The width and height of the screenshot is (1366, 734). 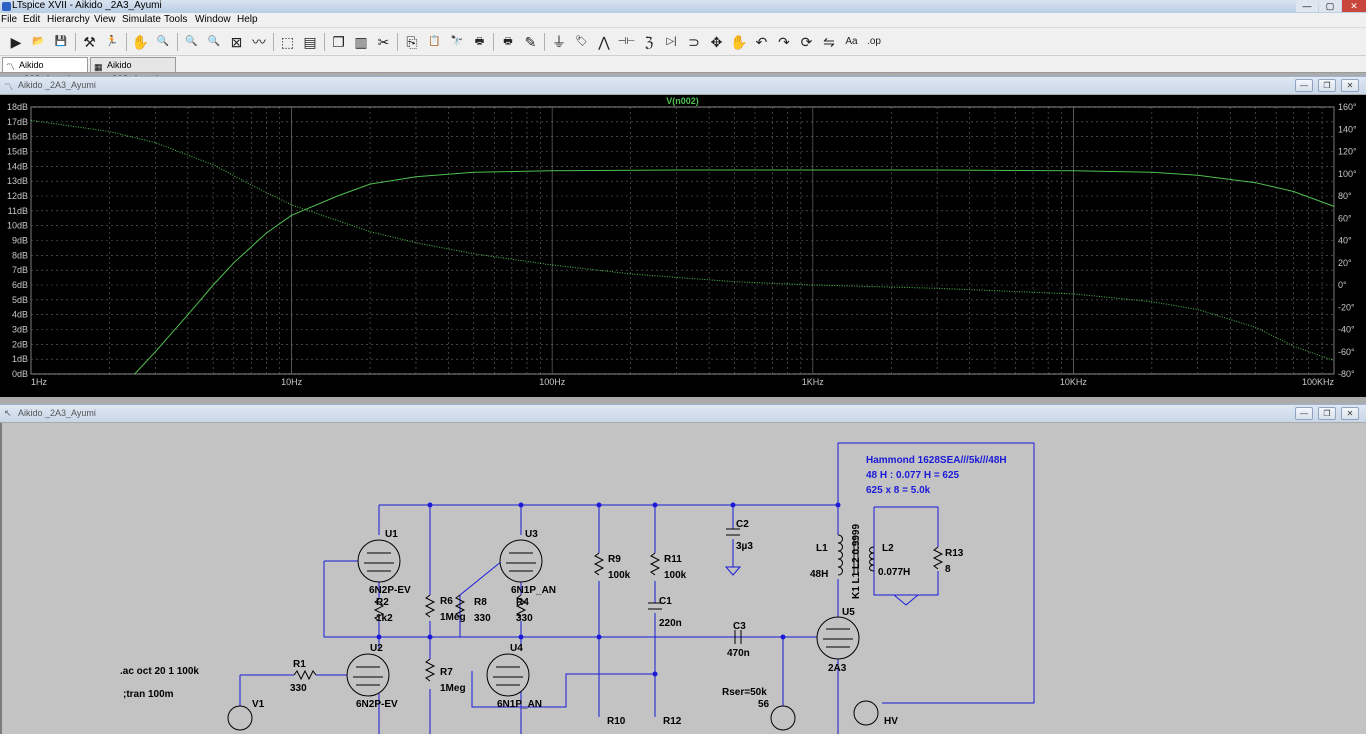 What do you see at coordinates (694, 42) in the screenshot?
I see `component-icon: ⊃` at bounding box center [694, 42].